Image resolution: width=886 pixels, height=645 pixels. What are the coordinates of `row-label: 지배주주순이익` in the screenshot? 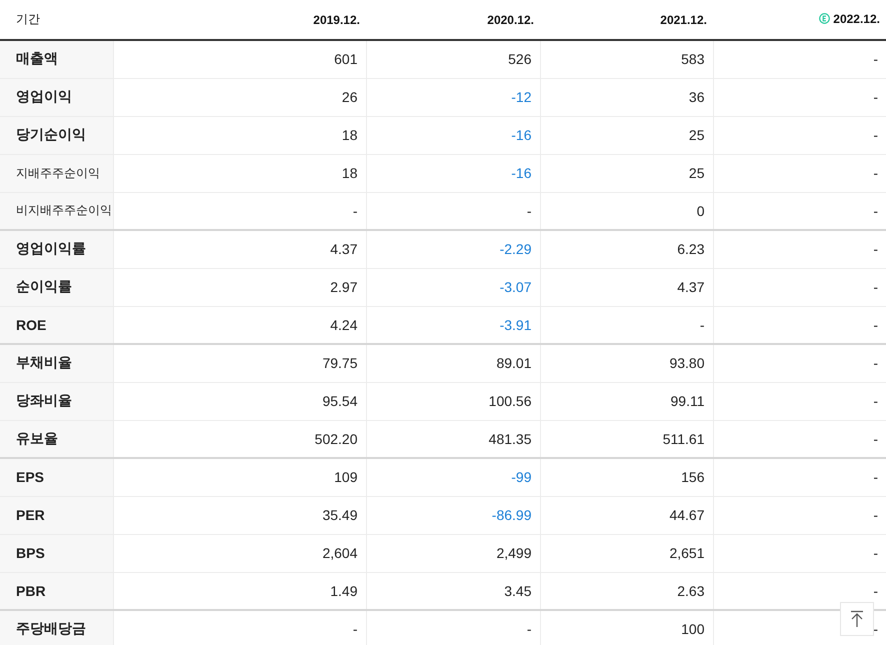 It's located at (56, 173).